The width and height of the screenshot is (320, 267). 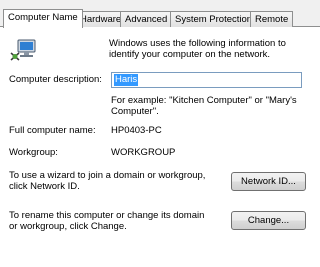 I want to click on tab-advanced: Advanced, so click(x=146, y=19).